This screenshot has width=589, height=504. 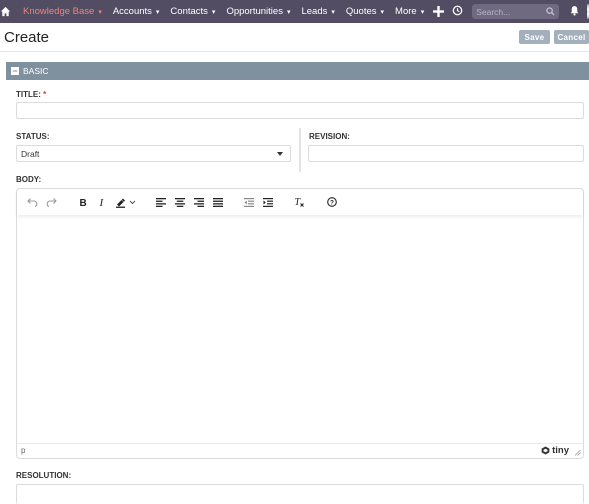 I want to click on italic-button: I, so click(x=102, y=202).